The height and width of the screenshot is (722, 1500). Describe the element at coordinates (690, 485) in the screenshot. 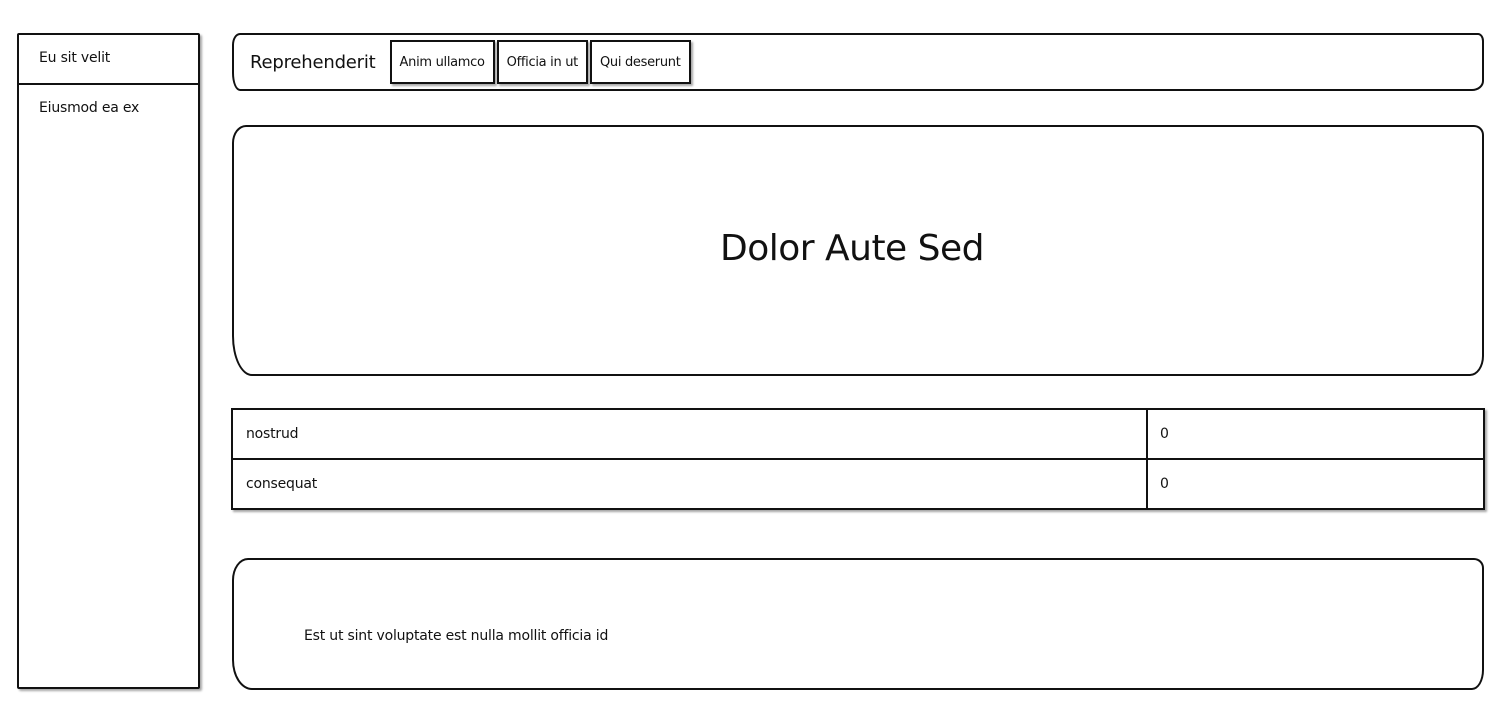

I see `table-cell-label: consequat` at that location.